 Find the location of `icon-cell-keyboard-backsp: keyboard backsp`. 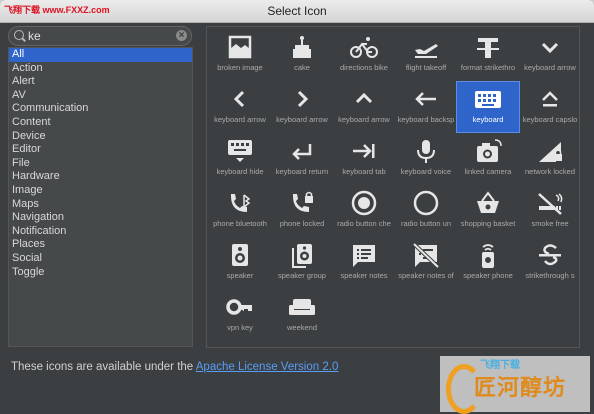

icon-cell-keyboard-backsp: keyboard backsp is located at coordinates (426, 107).